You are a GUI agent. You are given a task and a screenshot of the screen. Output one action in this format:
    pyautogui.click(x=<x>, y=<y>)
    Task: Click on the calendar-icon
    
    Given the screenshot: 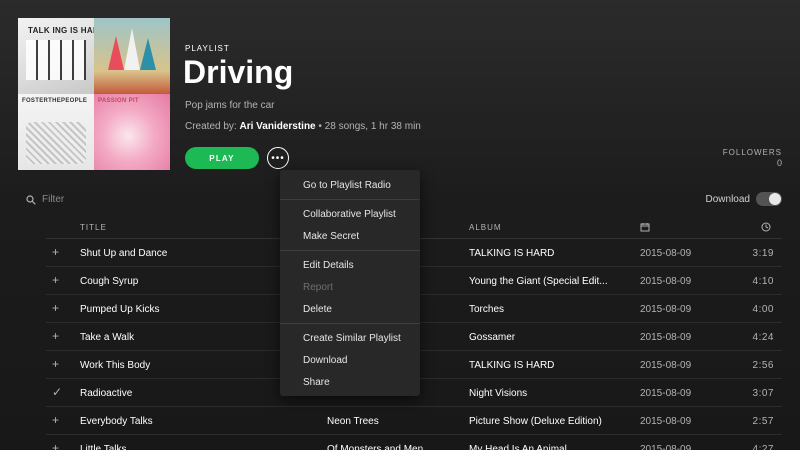 What is the action you would take?
    pyautogui.click(x=645, y=227)
    